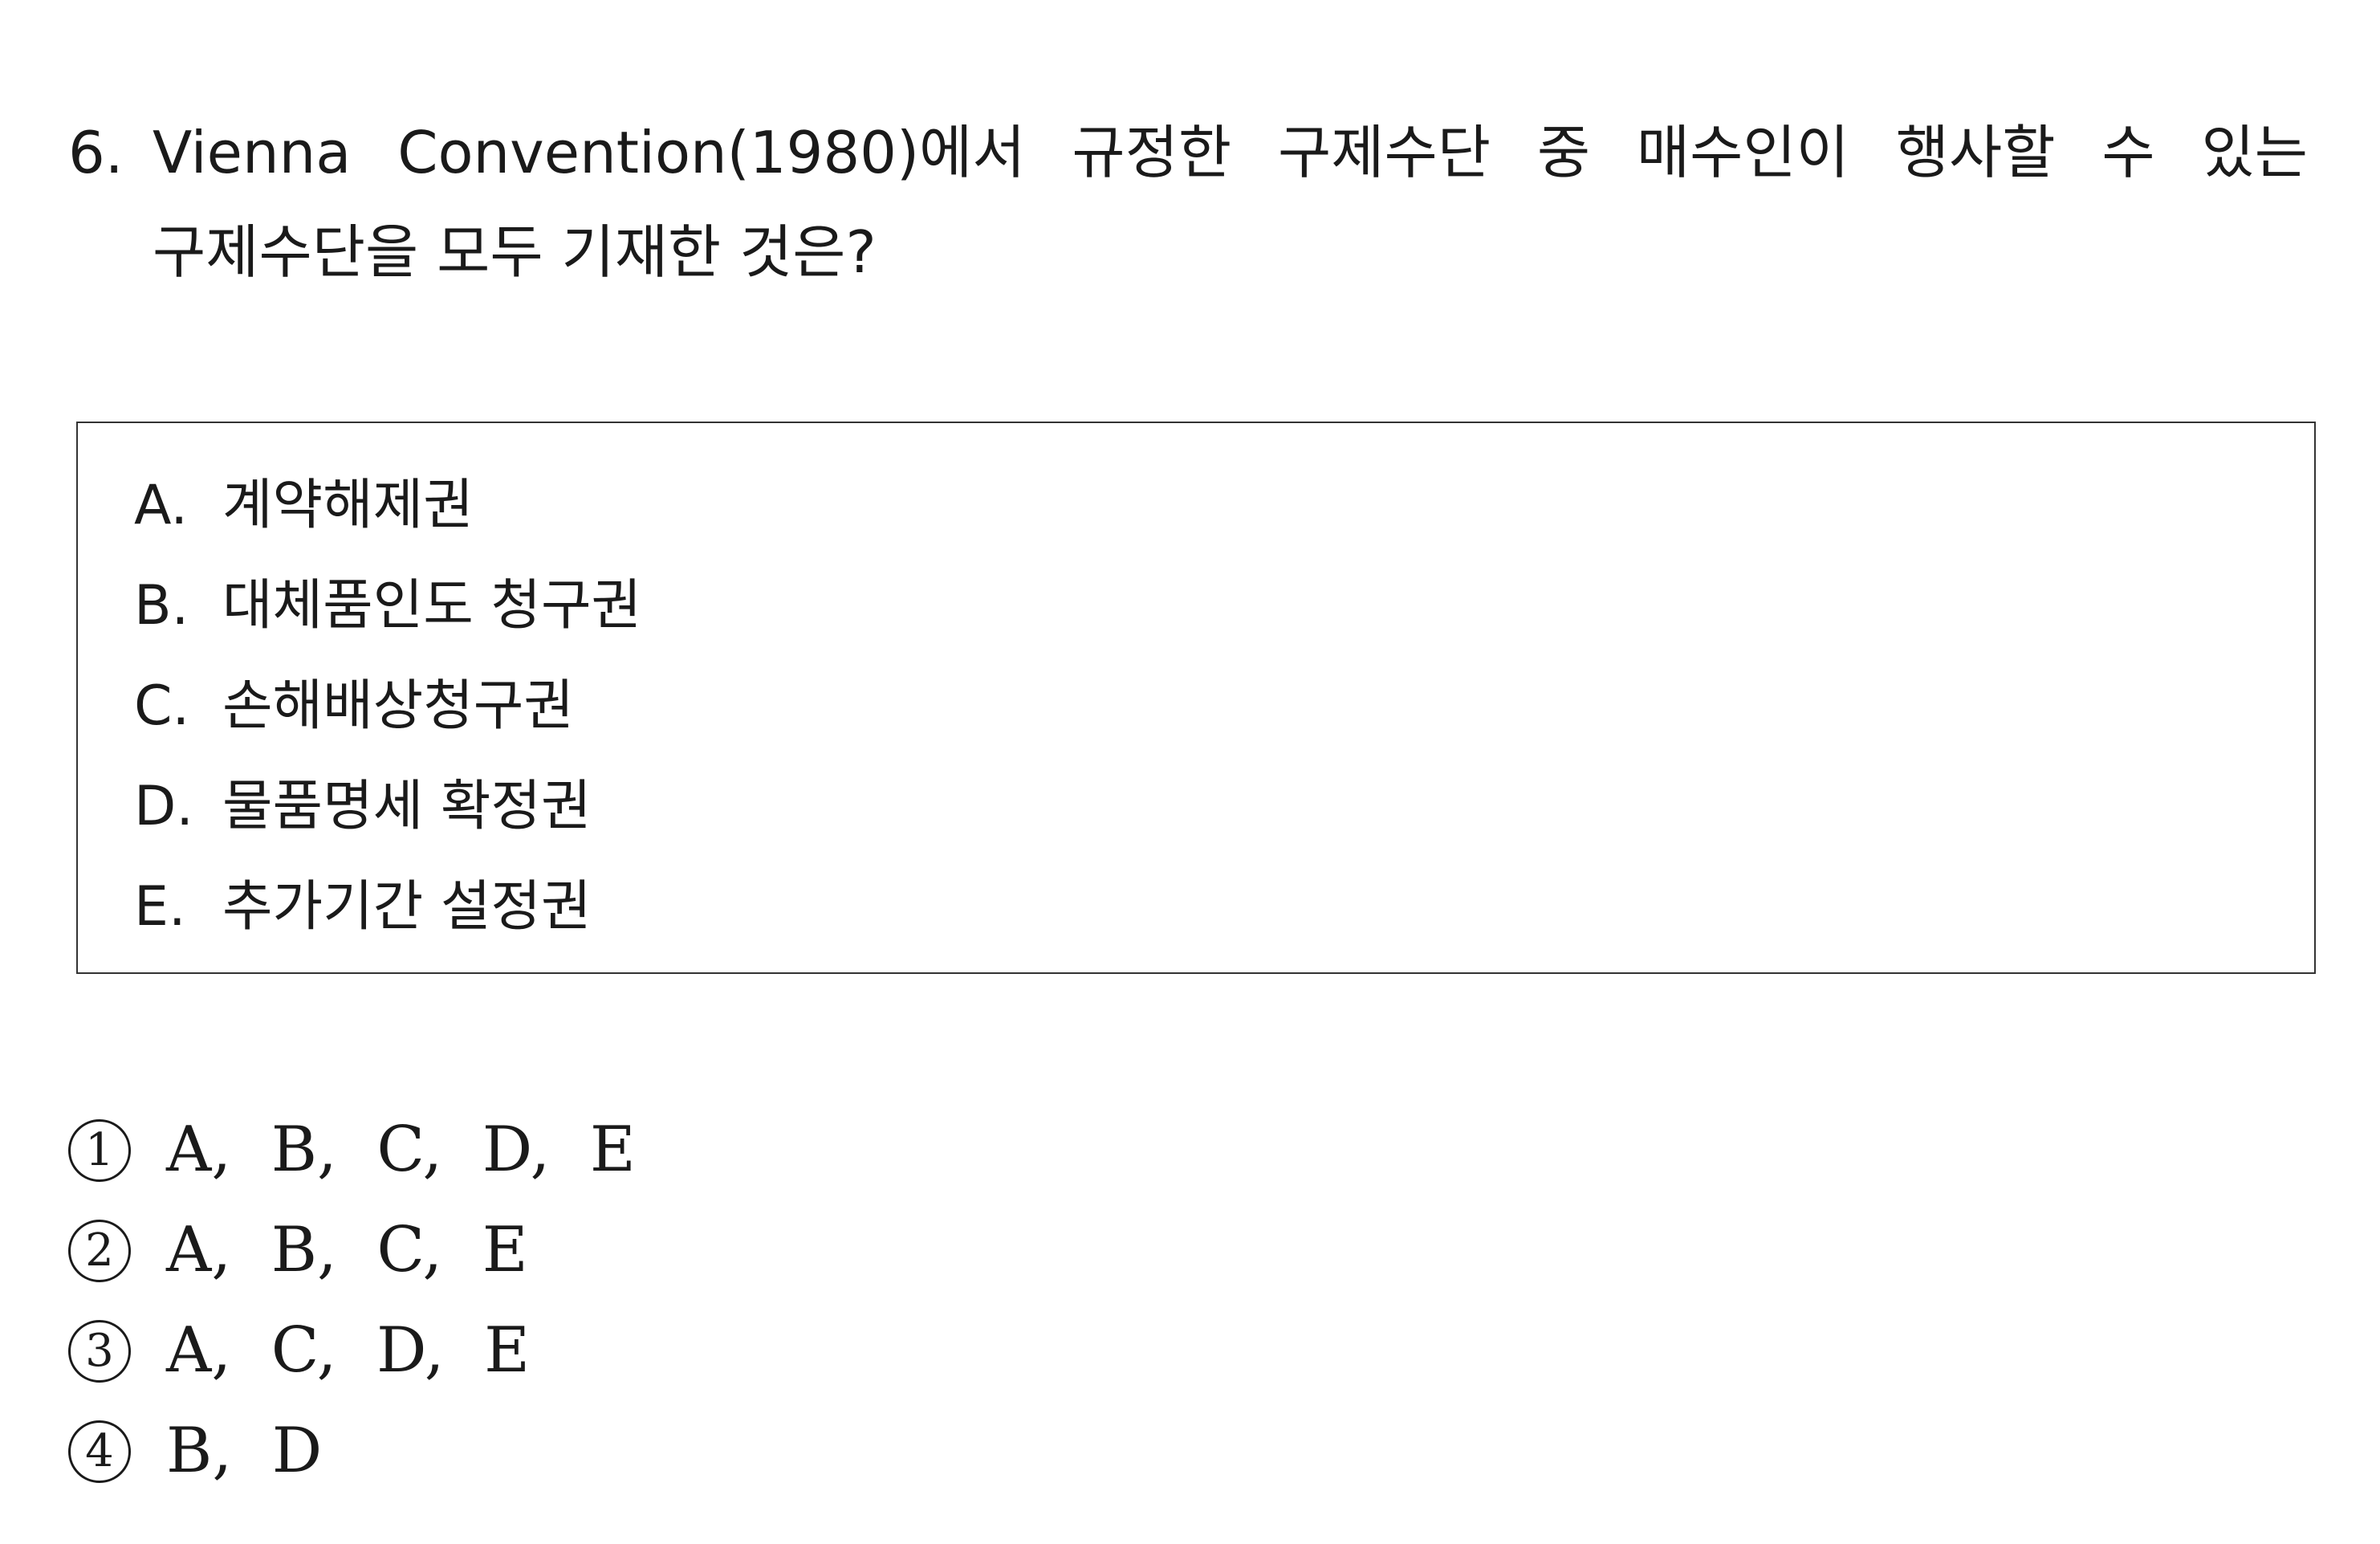 The width and height of the screenshot is (2380, 1544). What do you see at coordinates (515, 252) in the screenshot?
I see `question-line-2: 구제수단을 모두 기재한 것은?` at bounding box center [515, 252].